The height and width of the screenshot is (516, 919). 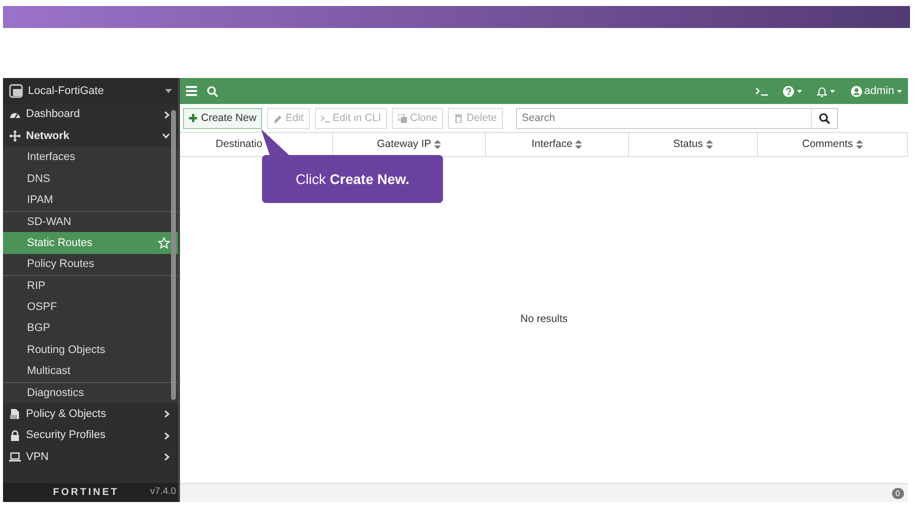 What do you see at coordinates (788, 91) in the screenshot?
I see `help-icon` at bounding box center [788, 91].